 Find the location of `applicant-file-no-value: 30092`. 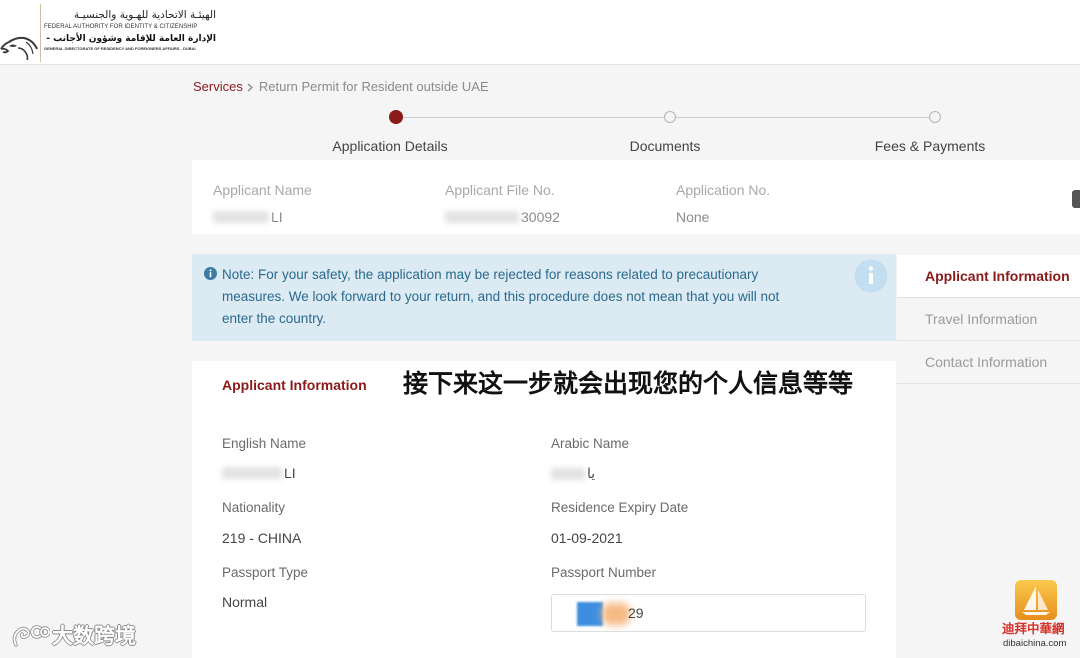

applicant-file-no-value: 30092 is located at coordinates (502, 217).